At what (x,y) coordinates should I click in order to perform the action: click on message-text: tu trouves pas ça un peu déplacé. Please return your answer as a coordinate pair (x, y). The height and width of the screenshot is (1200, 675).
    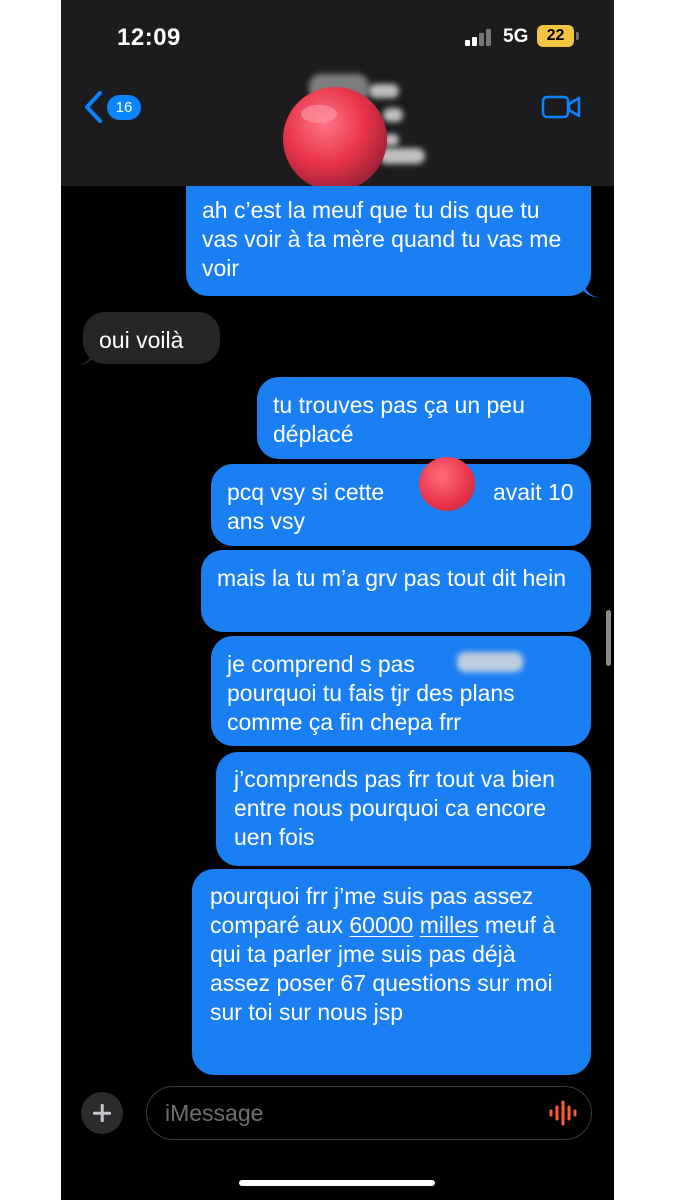
    Looking at the image, I should click on (399, 419).